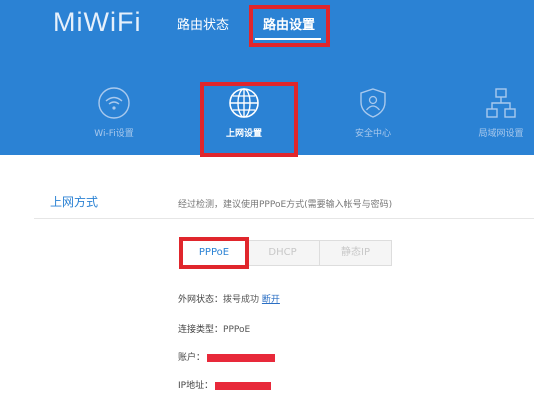  I want to click on shield-person-icon, so click(373, 103).